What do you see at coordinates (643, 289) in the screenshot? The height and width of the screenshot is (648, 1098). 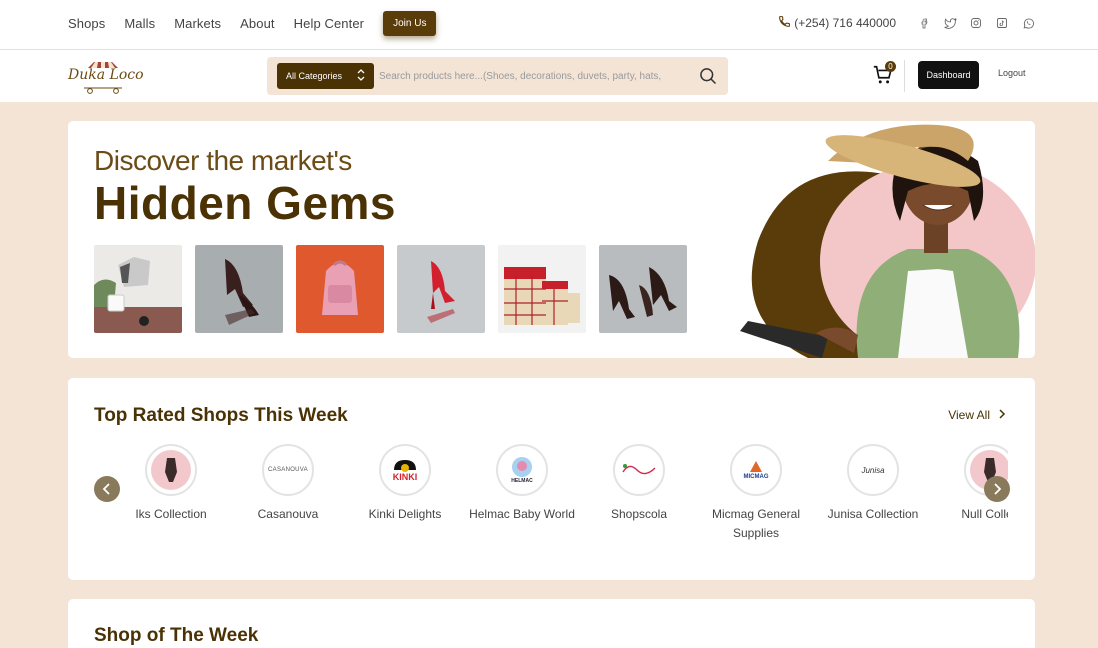 I see `thumbnail-brown-platform-heels` at bounding box center [643, 289].